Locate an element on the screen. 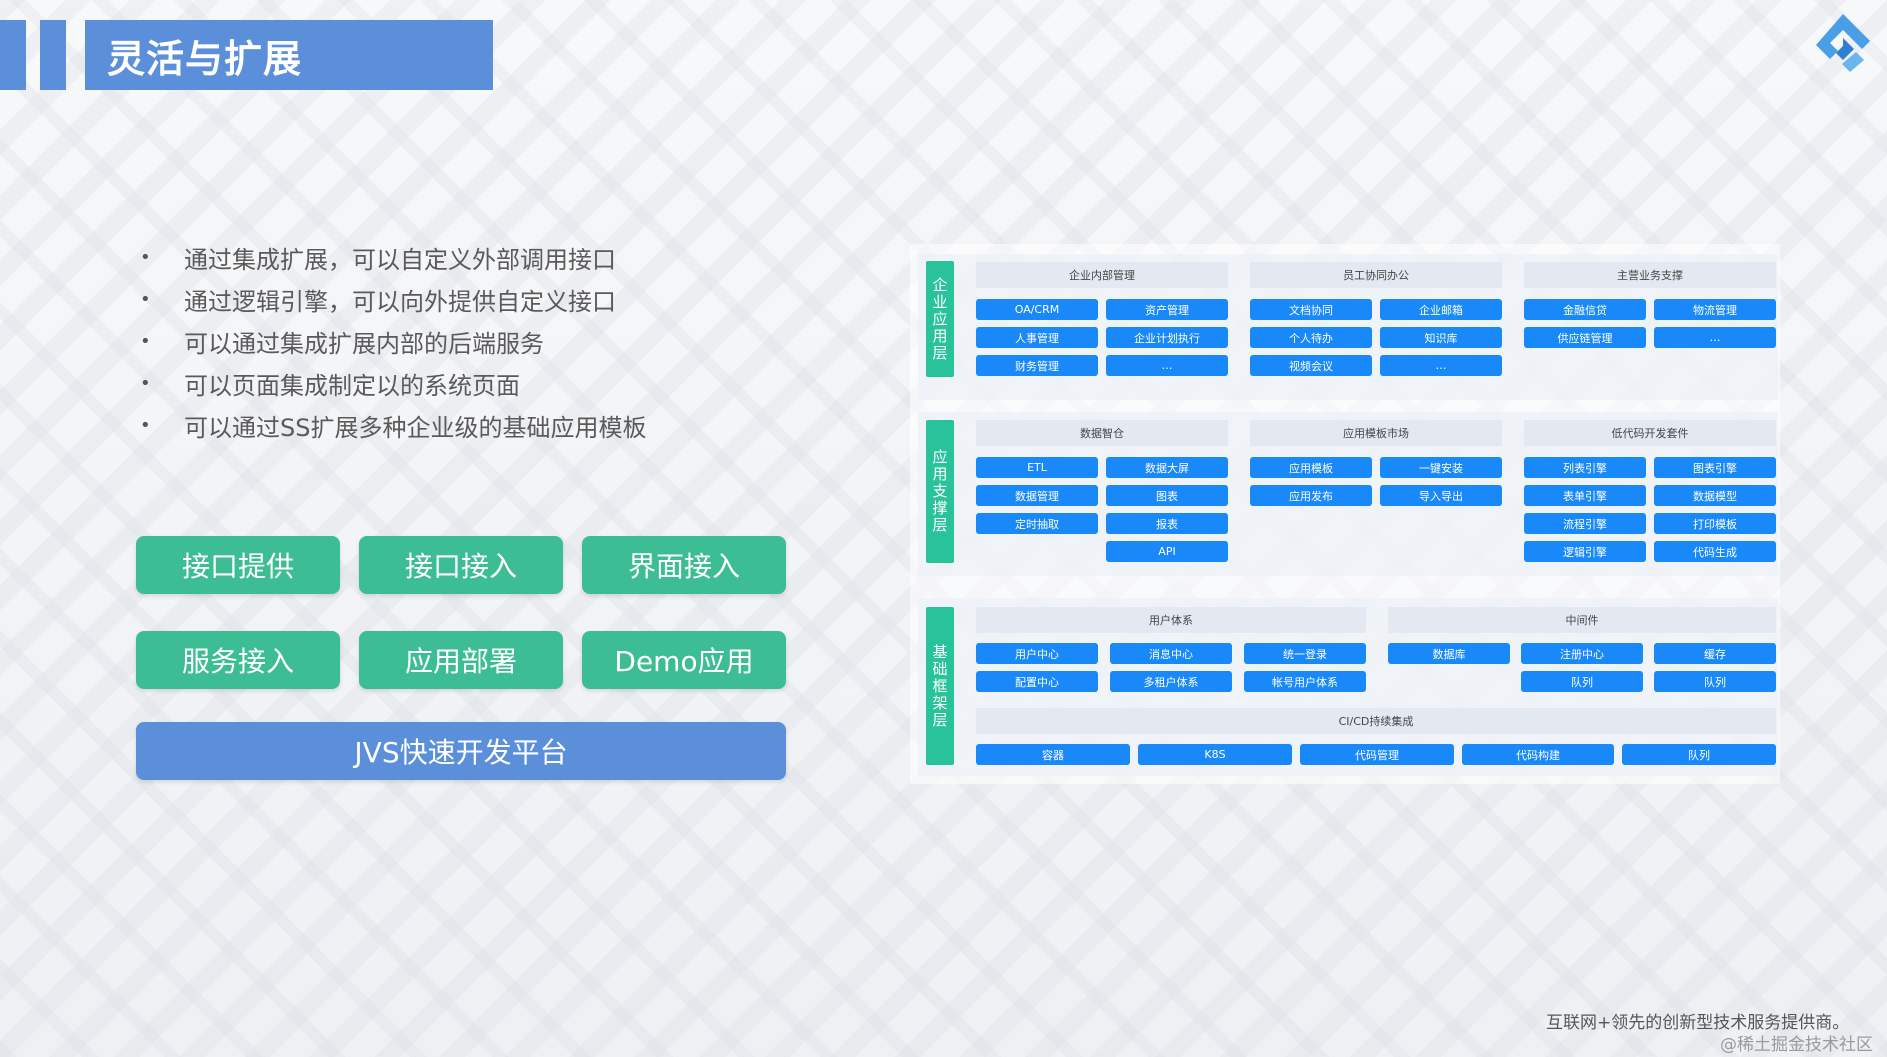 The image size is (1887, 1057). module-chip: K8S is located at coordinates (1215, 754).